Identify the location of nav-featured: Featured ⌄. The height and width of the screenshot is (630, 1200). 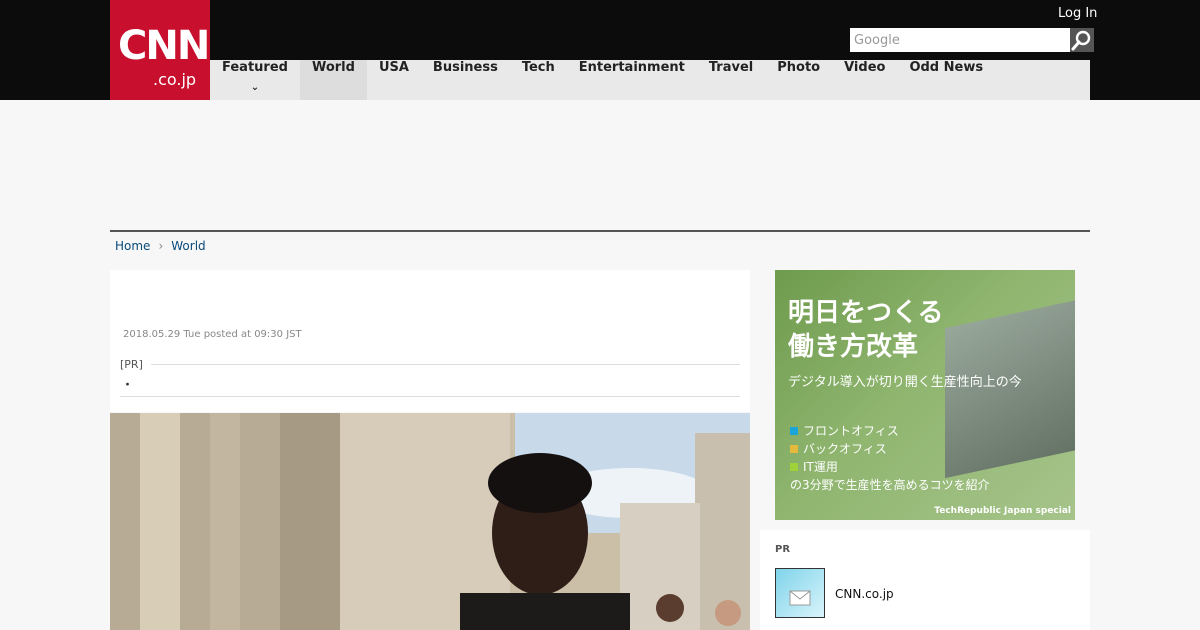
(255, 80).